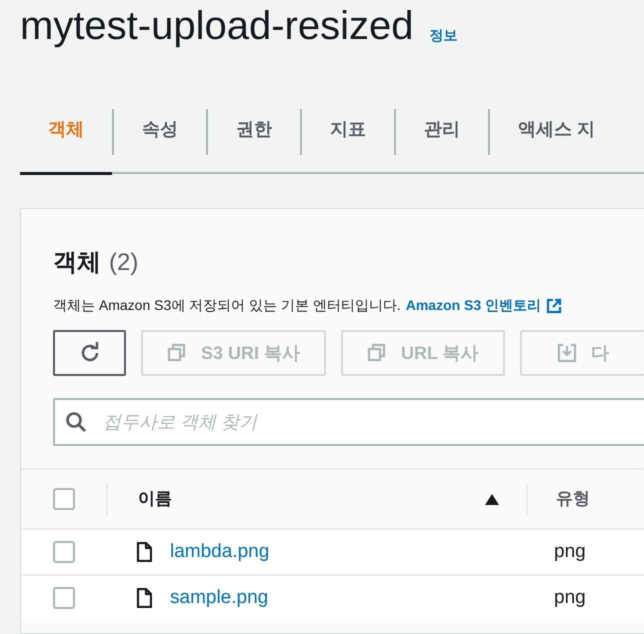 The height and width of the screenshot is (634, 644). What do you see at coordinates (348, 139) in the screenshot?
I see `tab: 지표` at bounding box center [348, 139].